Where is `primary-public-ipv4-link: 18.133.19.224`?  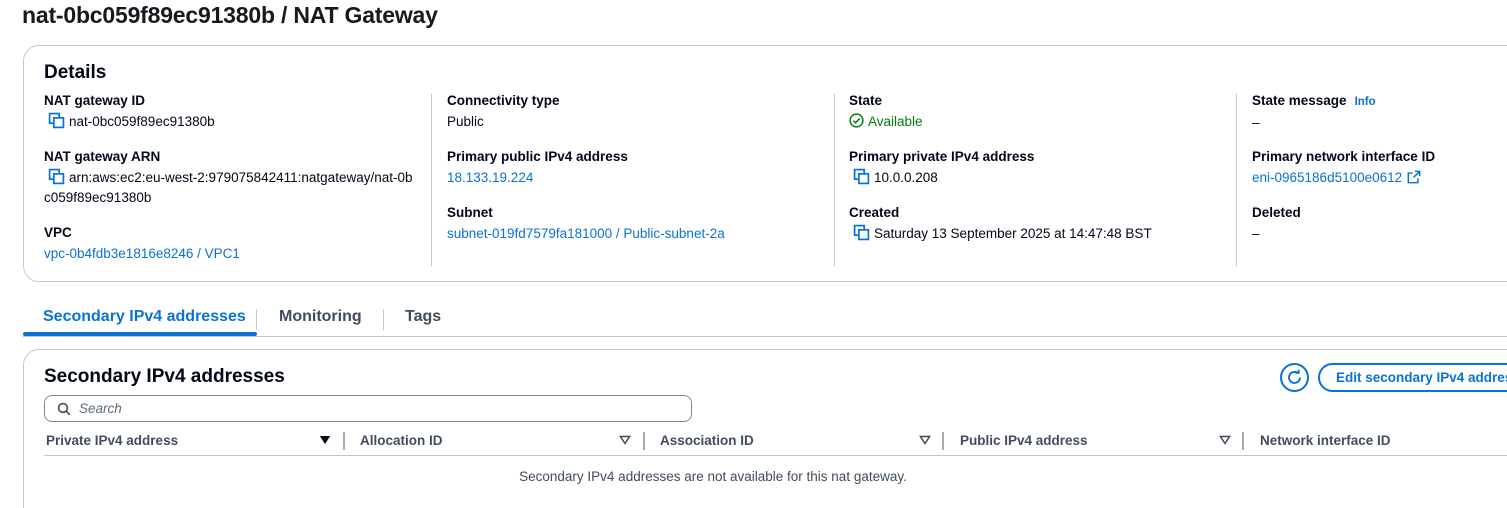 primary-public-ipv4-link: 18.133.19.224 is located at coordinates (490, 177).